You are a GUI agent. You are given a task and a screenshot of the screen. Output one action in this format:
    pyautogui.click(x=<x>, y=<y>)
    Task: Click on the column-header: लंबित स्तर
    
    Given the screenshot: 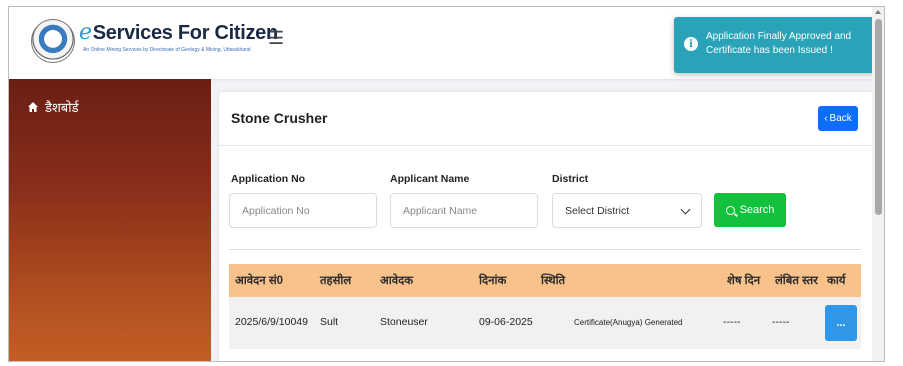 What is the action you would take?
    pyautogui.click(x=796, y=281)
    